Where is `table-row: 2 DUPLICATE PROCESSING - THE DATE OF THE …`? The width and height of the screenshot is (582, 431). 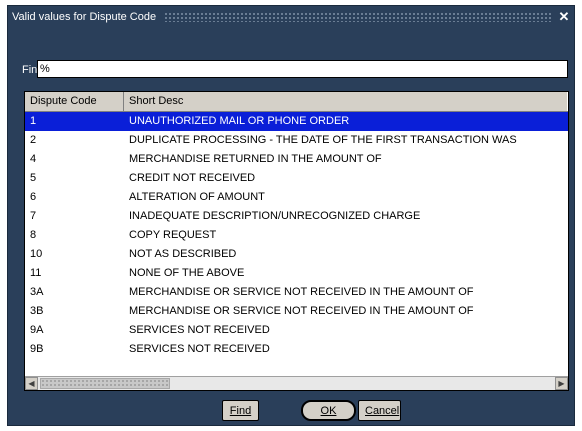
table-row: 2 DUPLICATE PROCESSING - THE DATE OF THE … is located at coordinates (296, 140).